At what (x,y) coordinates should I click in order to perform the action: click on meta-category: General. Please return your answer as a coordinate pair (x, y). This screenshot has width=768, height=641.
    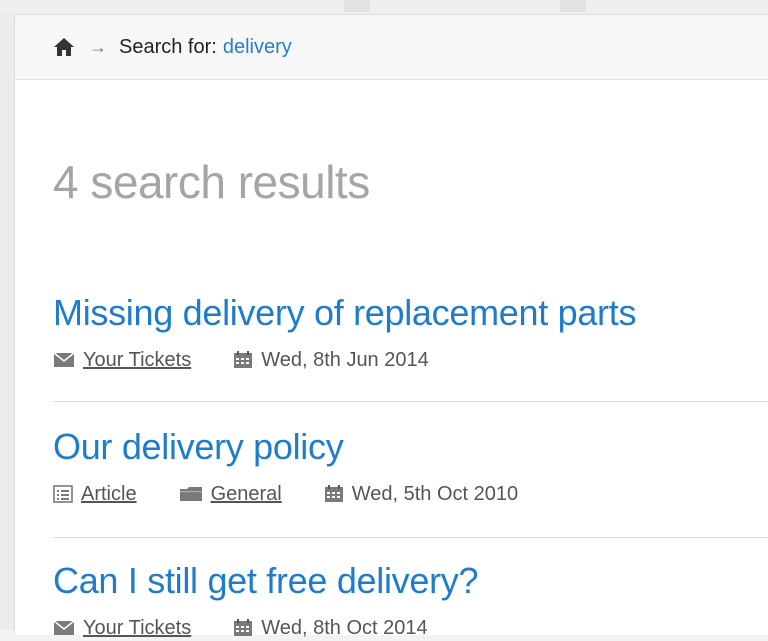
    Looking at the image, I should click on (230, 494).